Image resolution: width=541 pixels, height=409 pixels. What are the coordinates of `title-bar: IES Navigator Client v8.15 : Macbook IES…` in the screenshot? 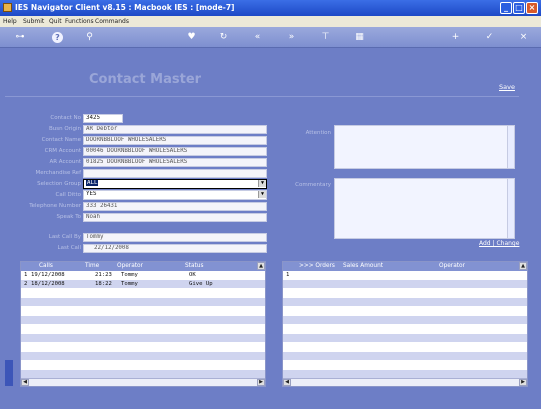 It's located at (270, 8).